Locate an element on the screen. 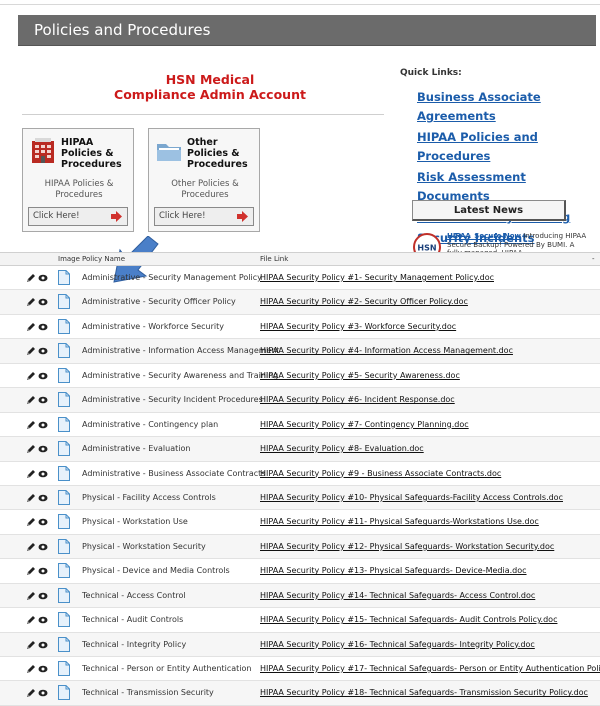  card-description: HIPAA Policies & Procedures is located at coordinates (79, 189).